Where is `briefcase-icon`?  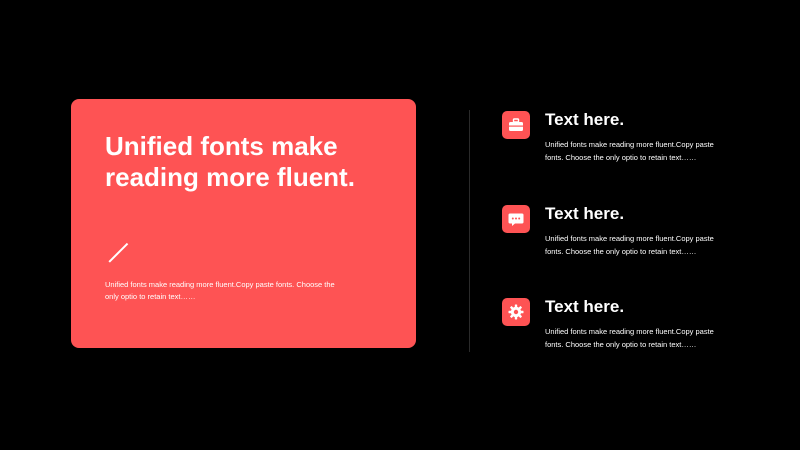
briefcase-icon is located at coordinates (516, 125).